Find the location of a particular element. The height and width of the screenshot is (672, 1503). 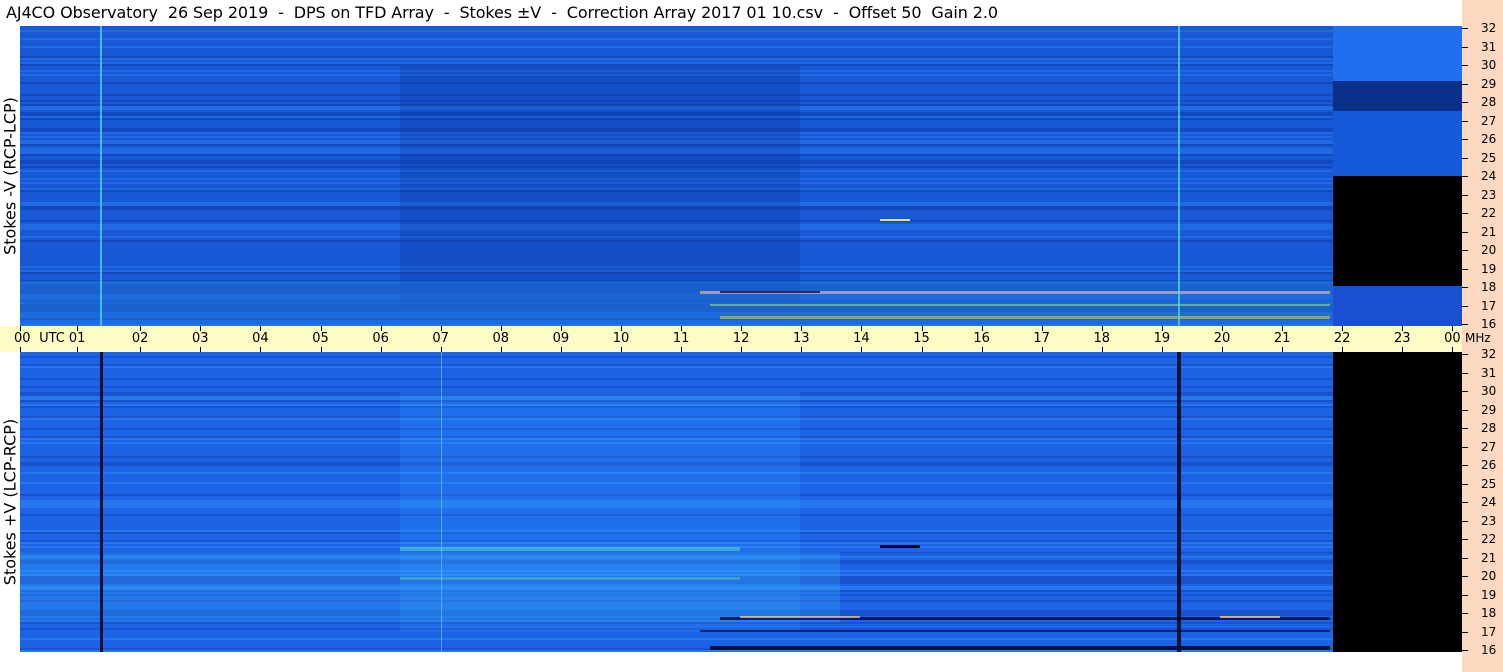

bottom-freq-label-22: 22 is located at coordinates (1489, 539).